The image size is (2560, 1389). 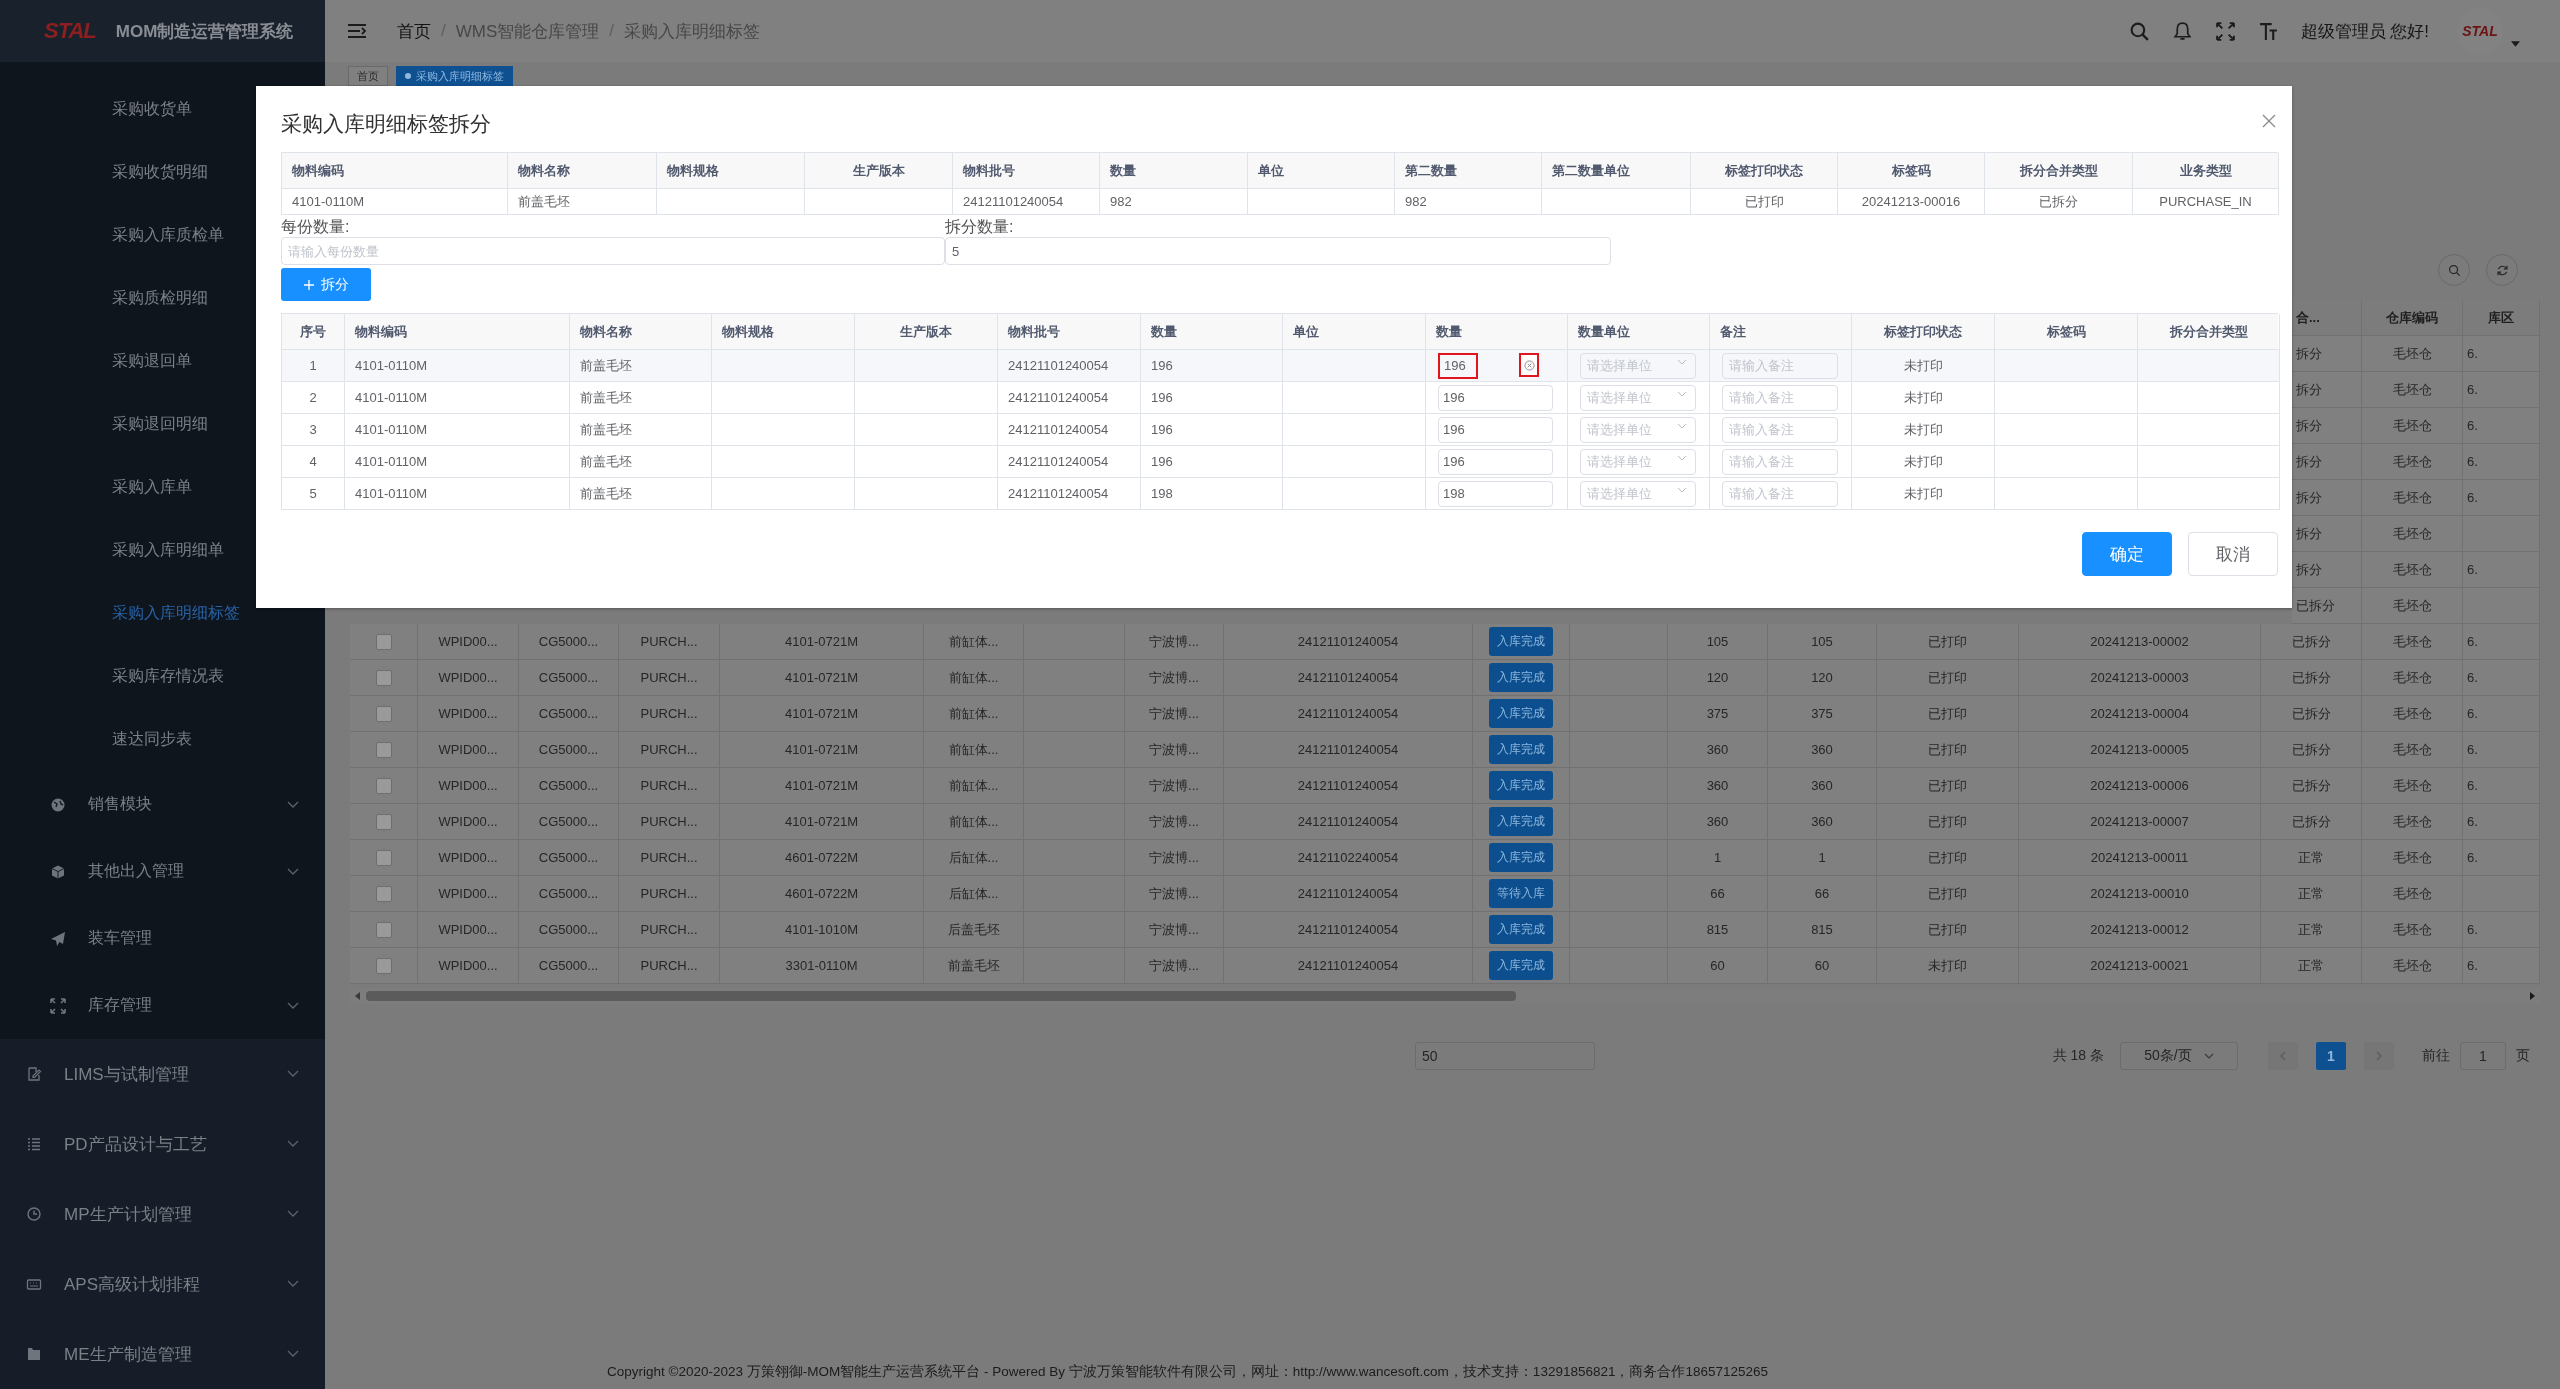 What do you see at coordinates (414, 31) in the screenshot?
I see `breadcrumb-item: 首页` at bounding box center [414, 31].